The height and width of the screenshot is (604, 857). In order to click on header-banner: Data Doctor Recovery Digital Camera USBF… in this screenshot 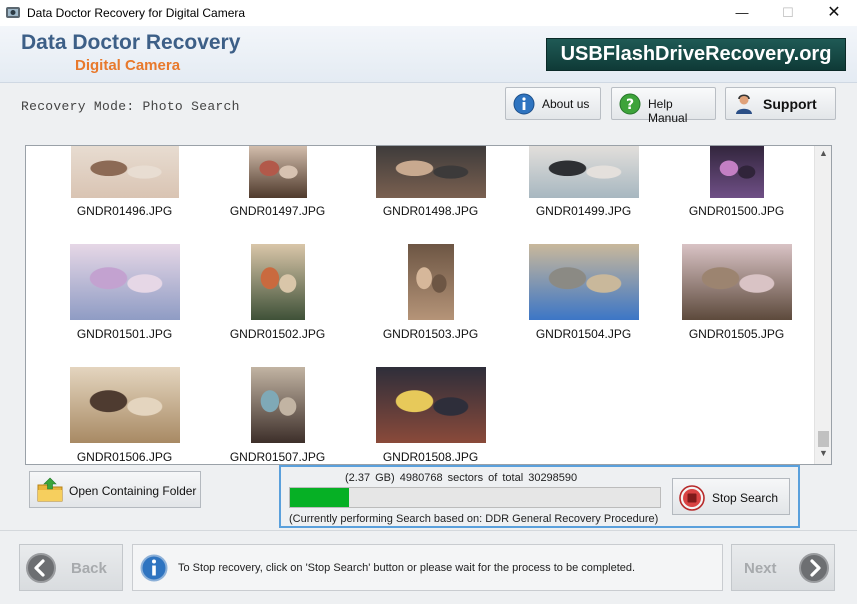, I will do `click(428, 54)`.